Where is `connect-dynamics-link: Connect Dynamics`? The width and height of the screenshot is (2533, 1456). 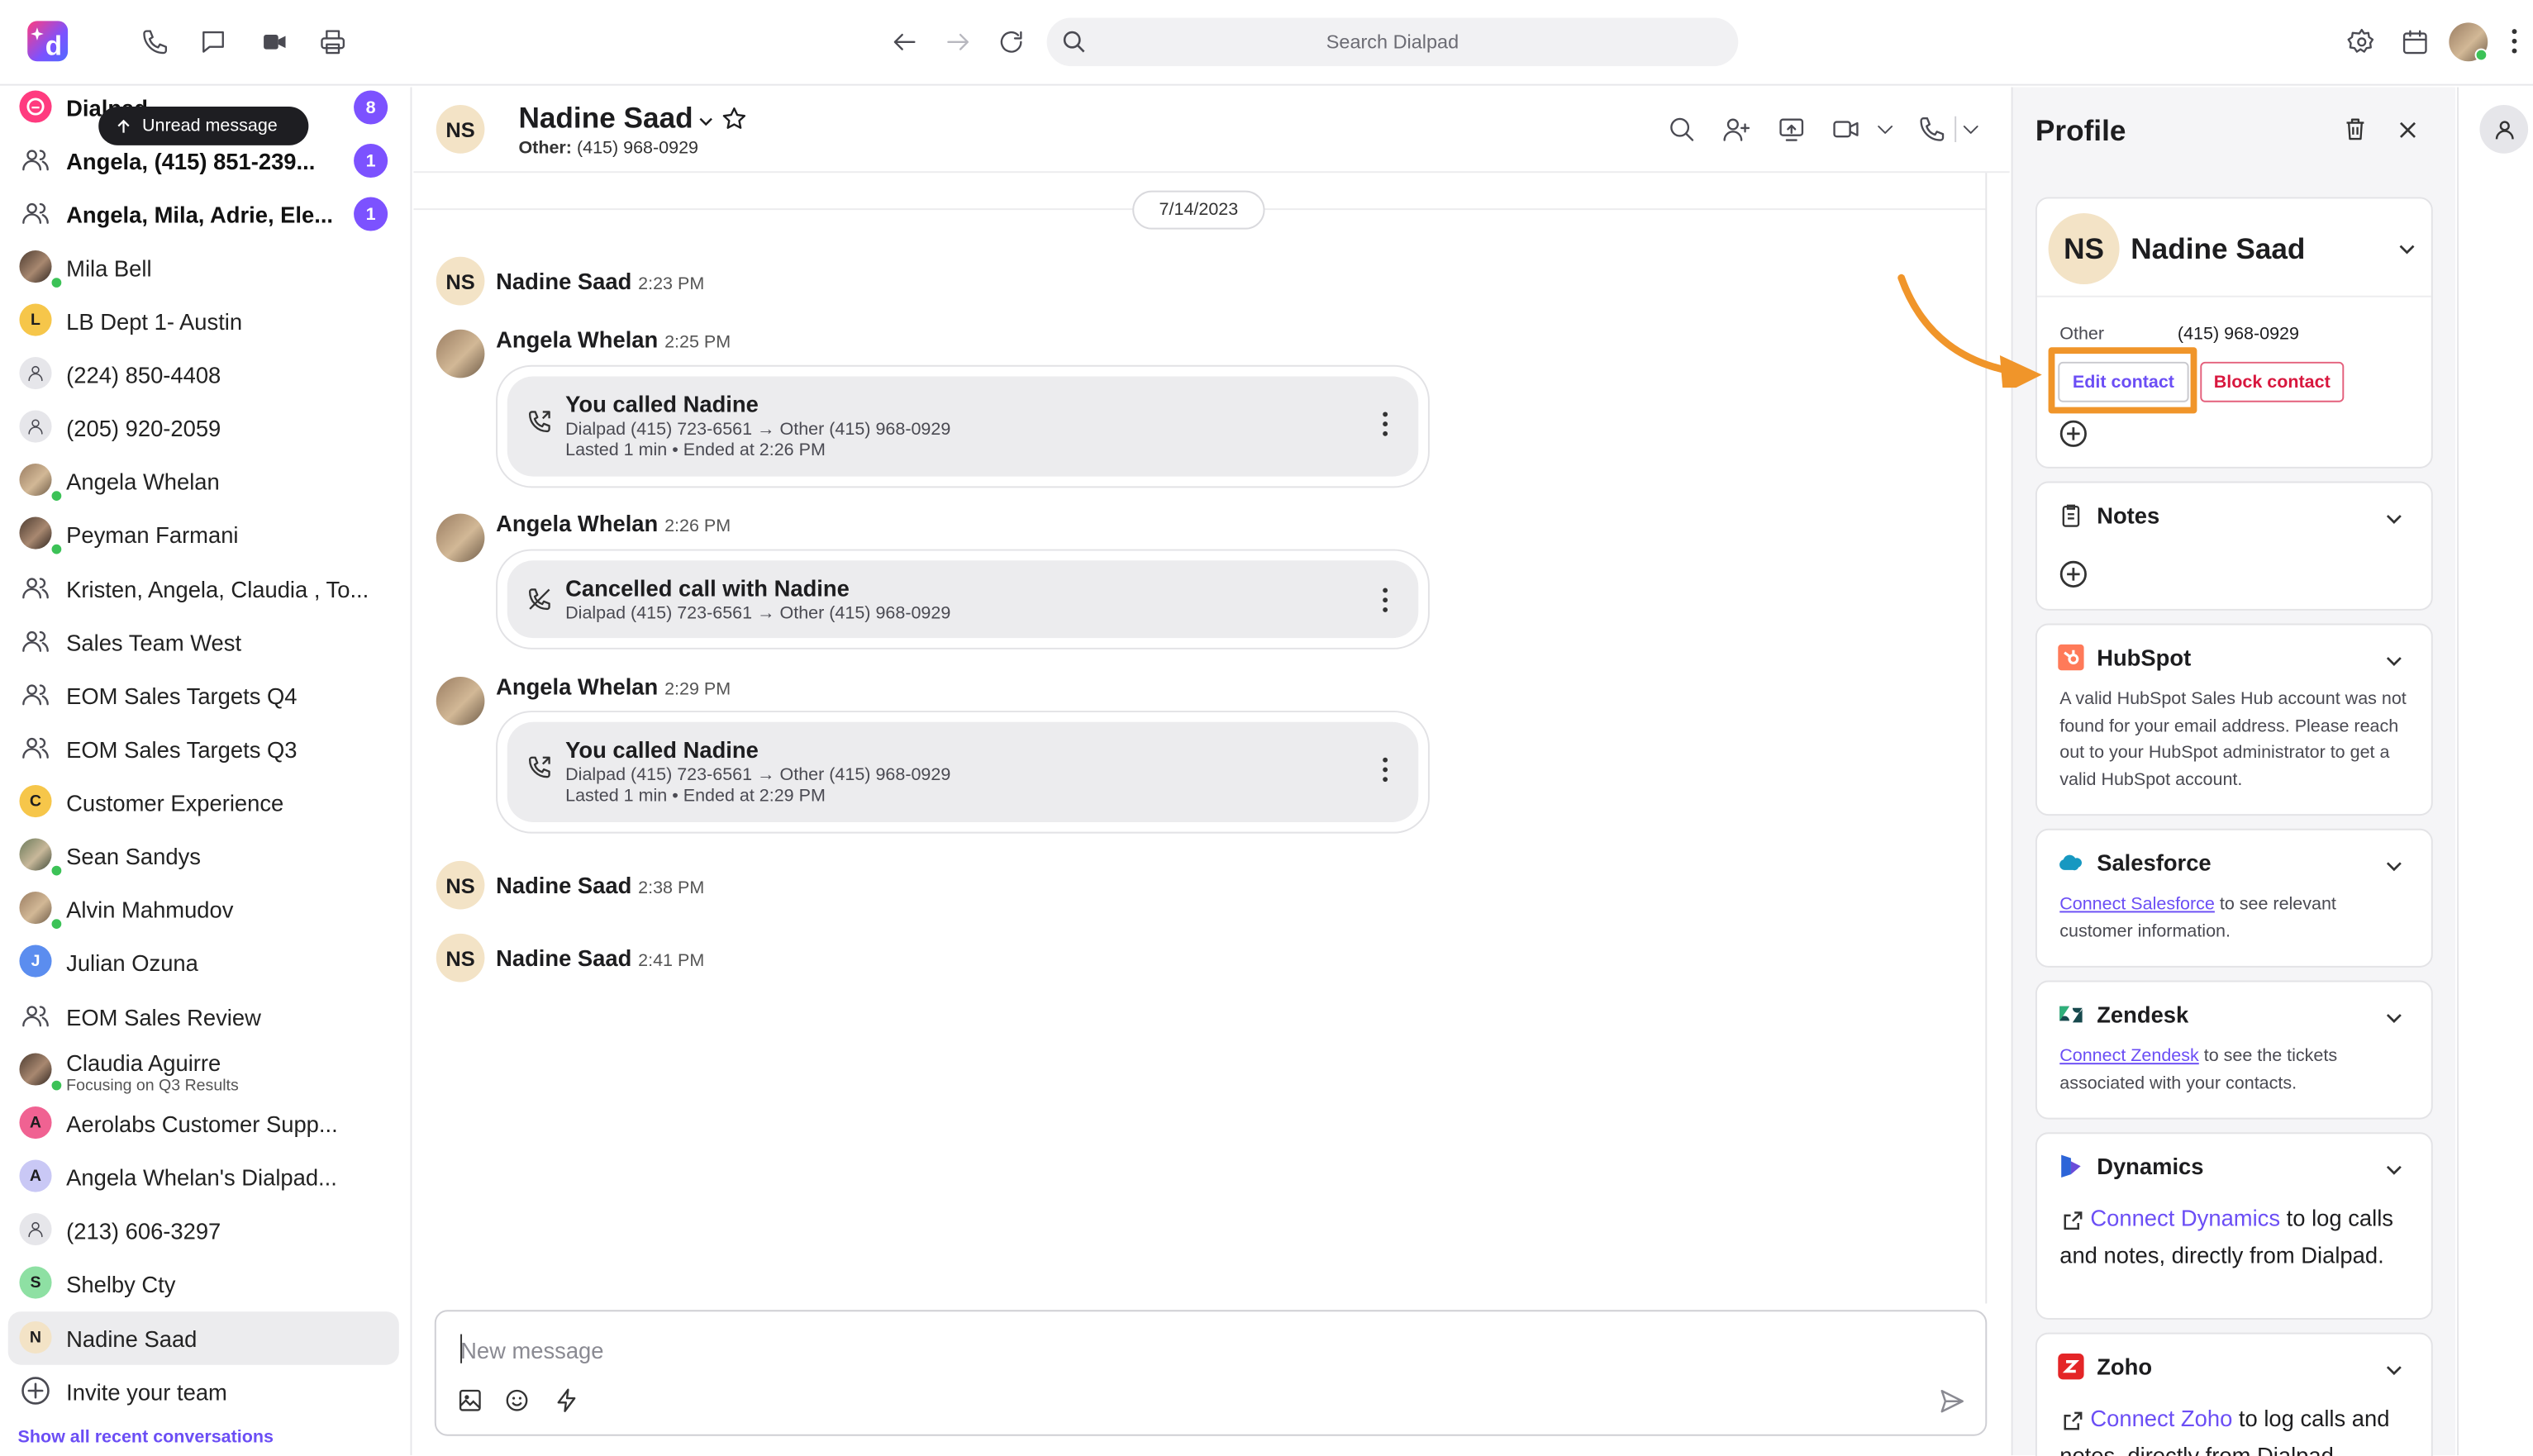 connect-dynamics-link: Connect Dynamics is located at coordinates (2185, 1217).